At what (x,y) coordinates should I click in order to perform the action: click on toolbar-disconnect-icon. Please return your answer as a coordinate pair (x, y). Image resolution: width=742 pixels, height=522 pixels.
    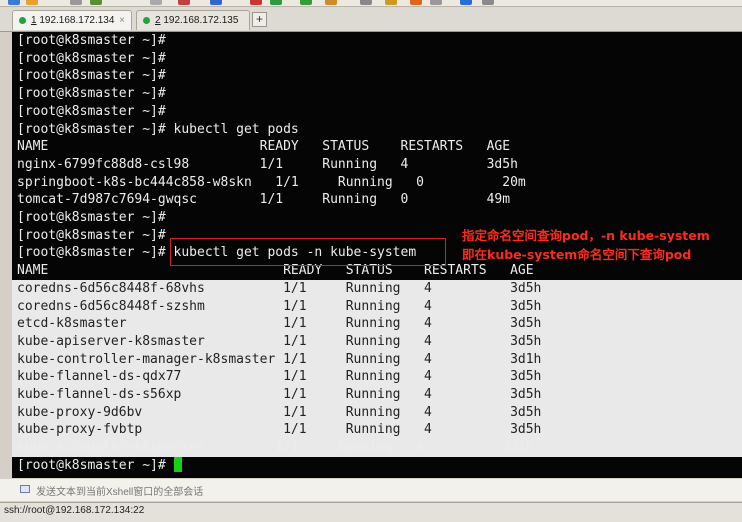
    Looking at the image, I should click on (76, 2).